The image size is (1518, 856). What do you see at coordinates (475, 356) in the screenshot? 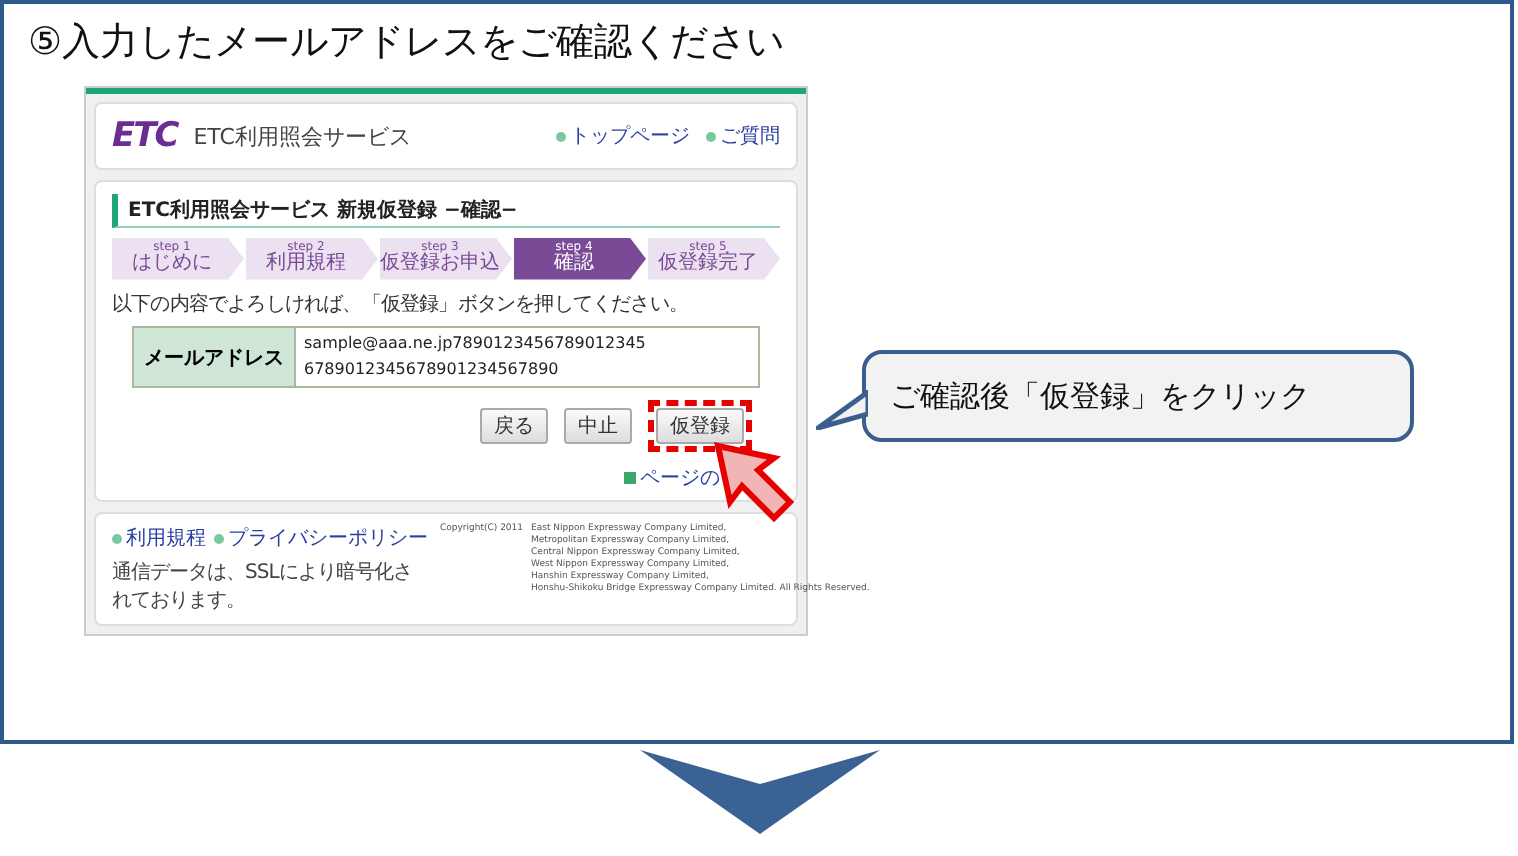
I see `table-cell-text: sample@aaa.ne.jp7890123456789012345 6789012345678901234567890` at bounding box center [475, 356].